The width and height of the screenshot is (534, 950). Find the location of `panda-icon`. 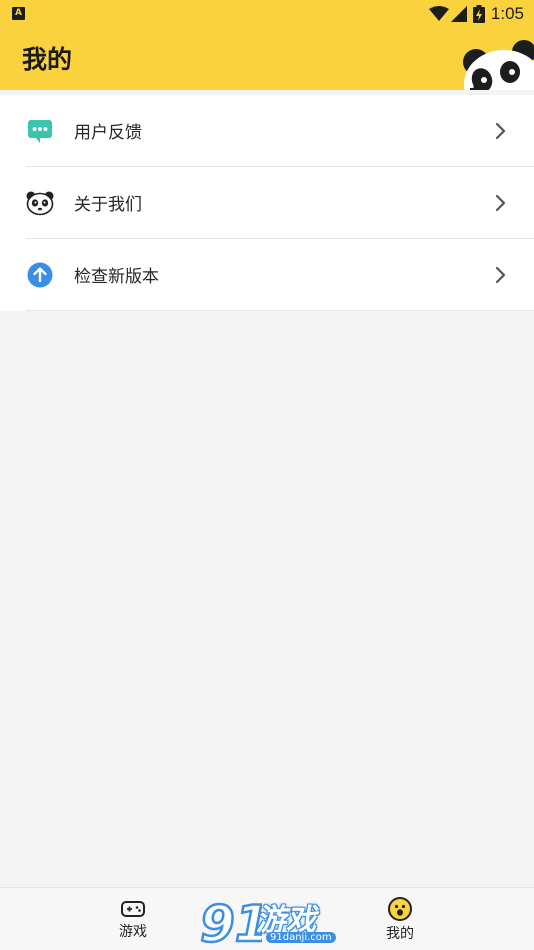

panda-icon is located at coordinates (40, 203).